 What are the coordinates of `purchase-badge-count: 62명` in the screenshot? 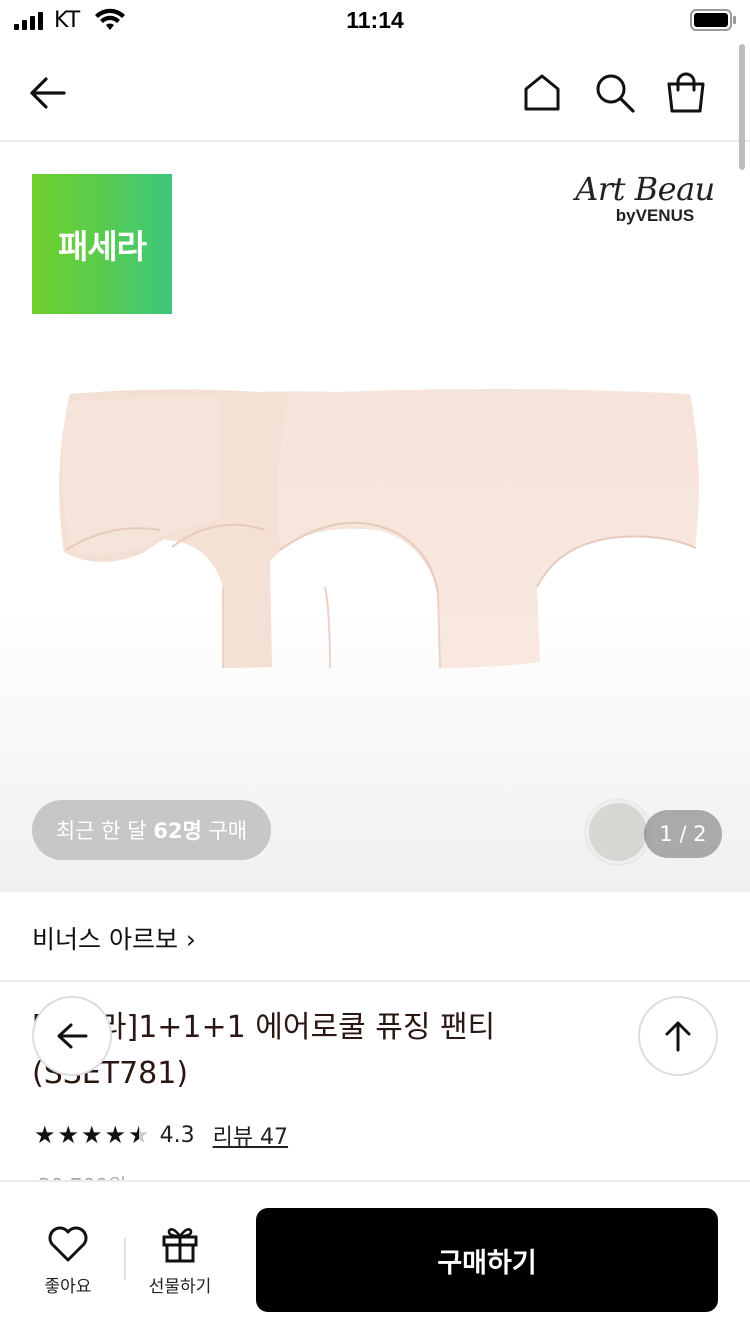 It's located at (177, 831).